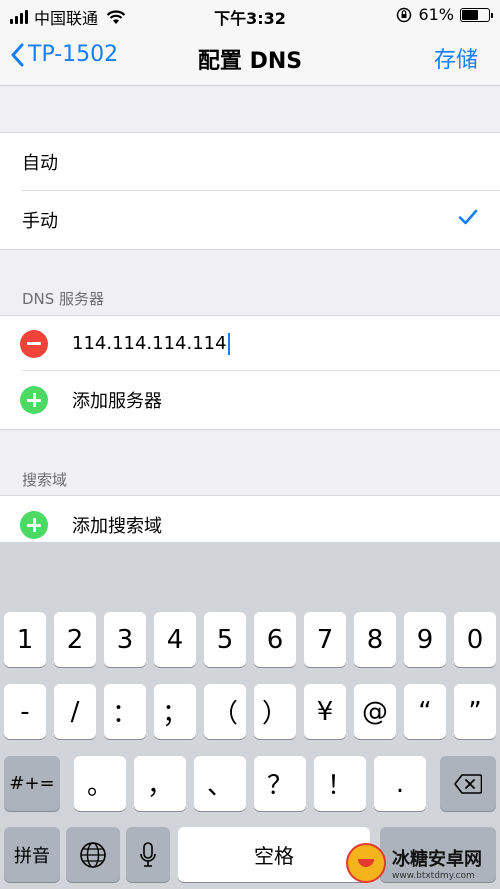 This screenshot has height=889, width=500. What do you see at coordinates (425, 639) in the screenshot?
I see `key-9: 9` at bounding box center [425, 639].